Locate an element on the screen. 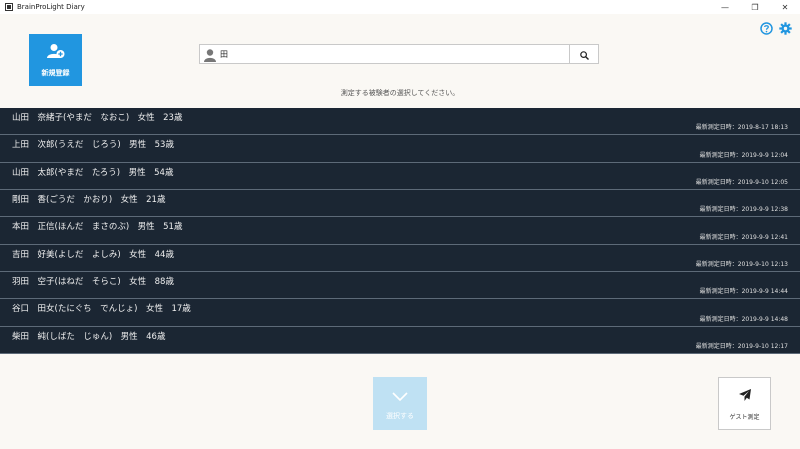  title-bar: BrainProLight Diary — ❐ ✕ is located at coordinates (400, 7).